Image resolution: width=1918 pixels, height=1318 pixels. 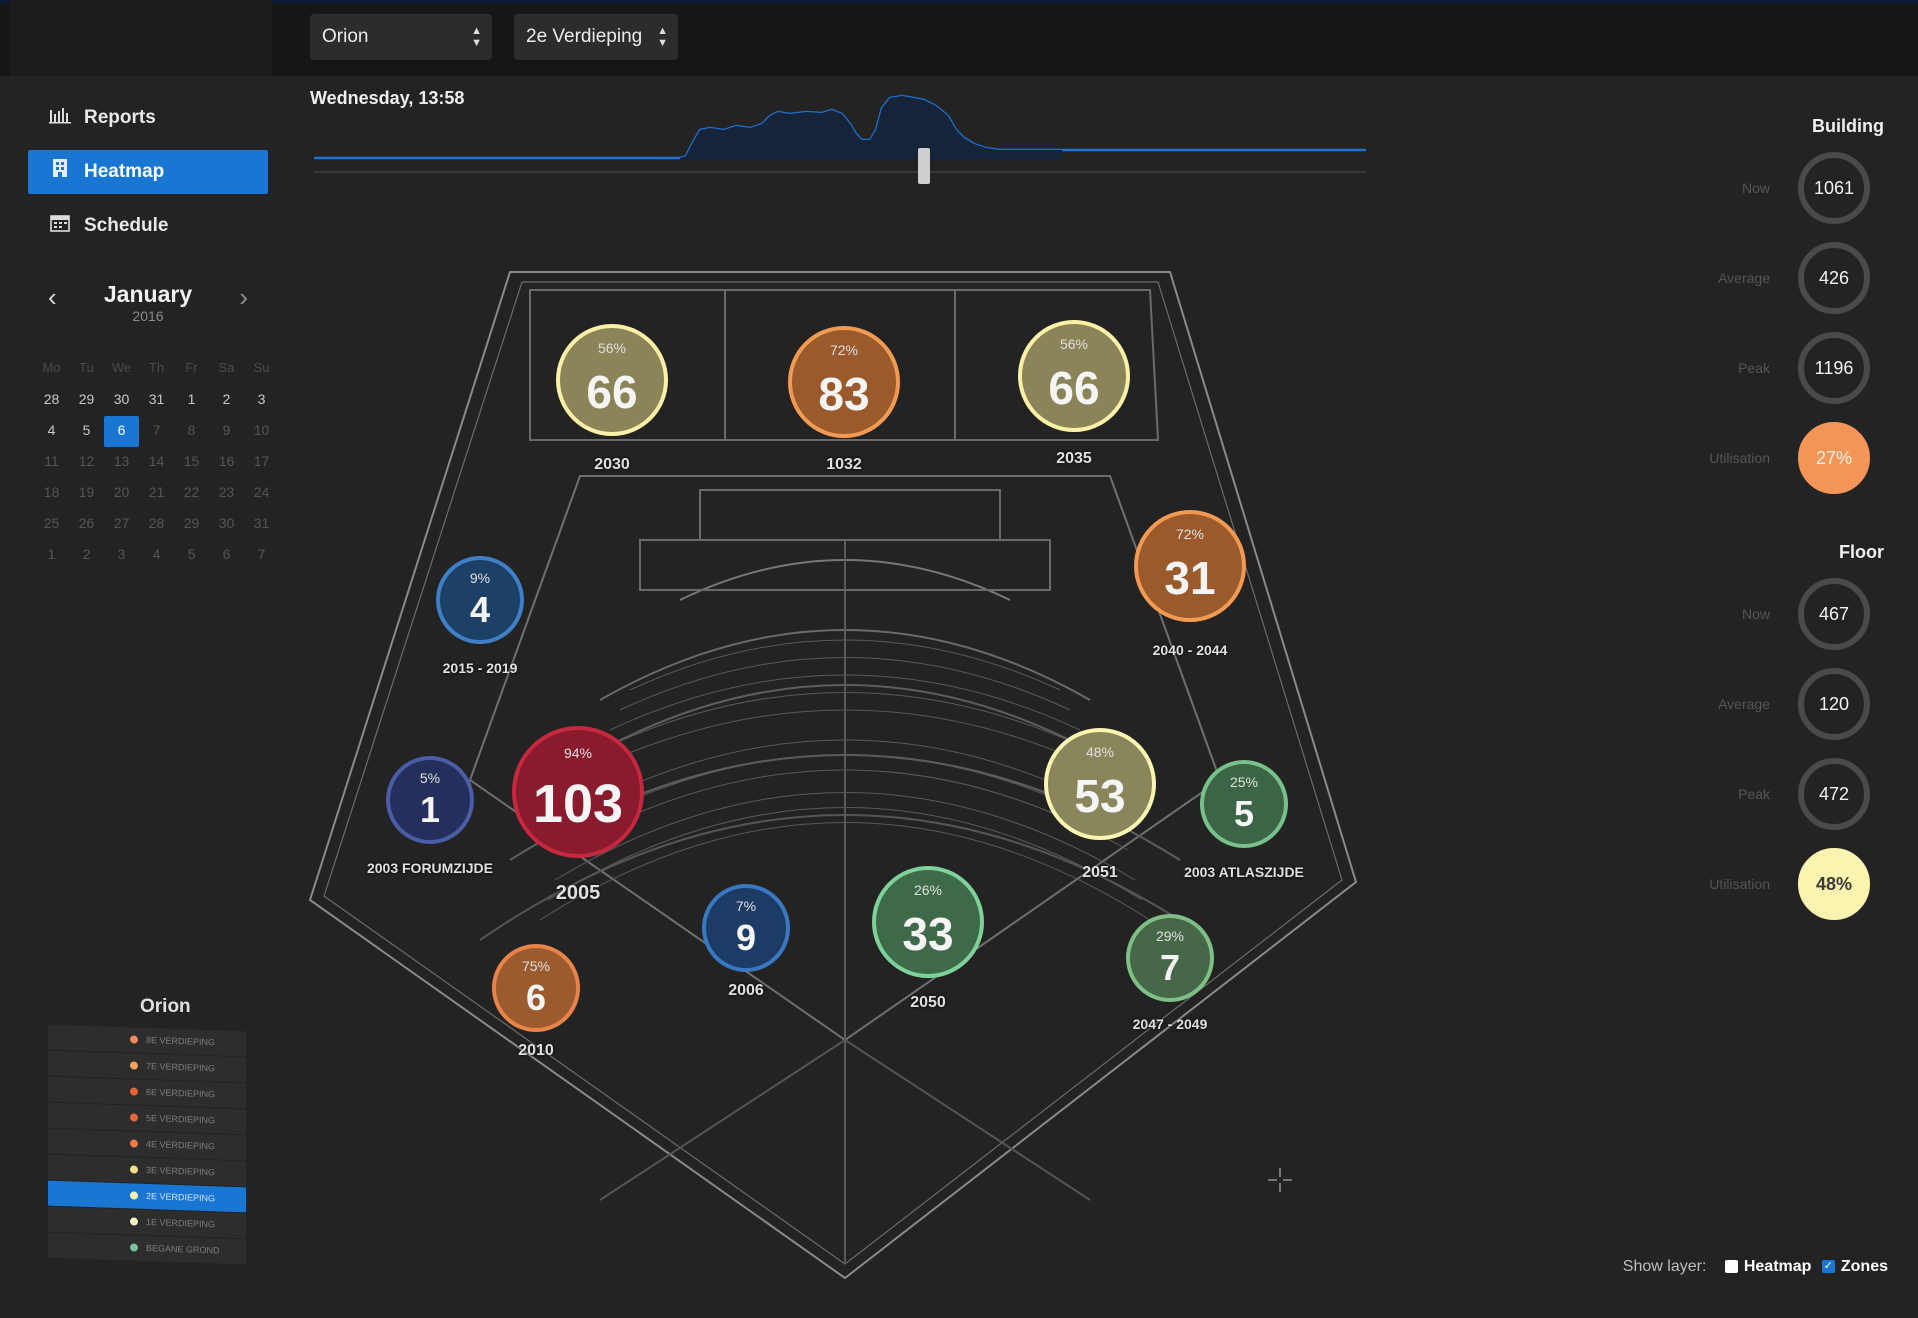 What do you see at coordinates (928, 1002) in the screenshot?
I see `zone-label: 2050` at bounding box center [928, 1002].